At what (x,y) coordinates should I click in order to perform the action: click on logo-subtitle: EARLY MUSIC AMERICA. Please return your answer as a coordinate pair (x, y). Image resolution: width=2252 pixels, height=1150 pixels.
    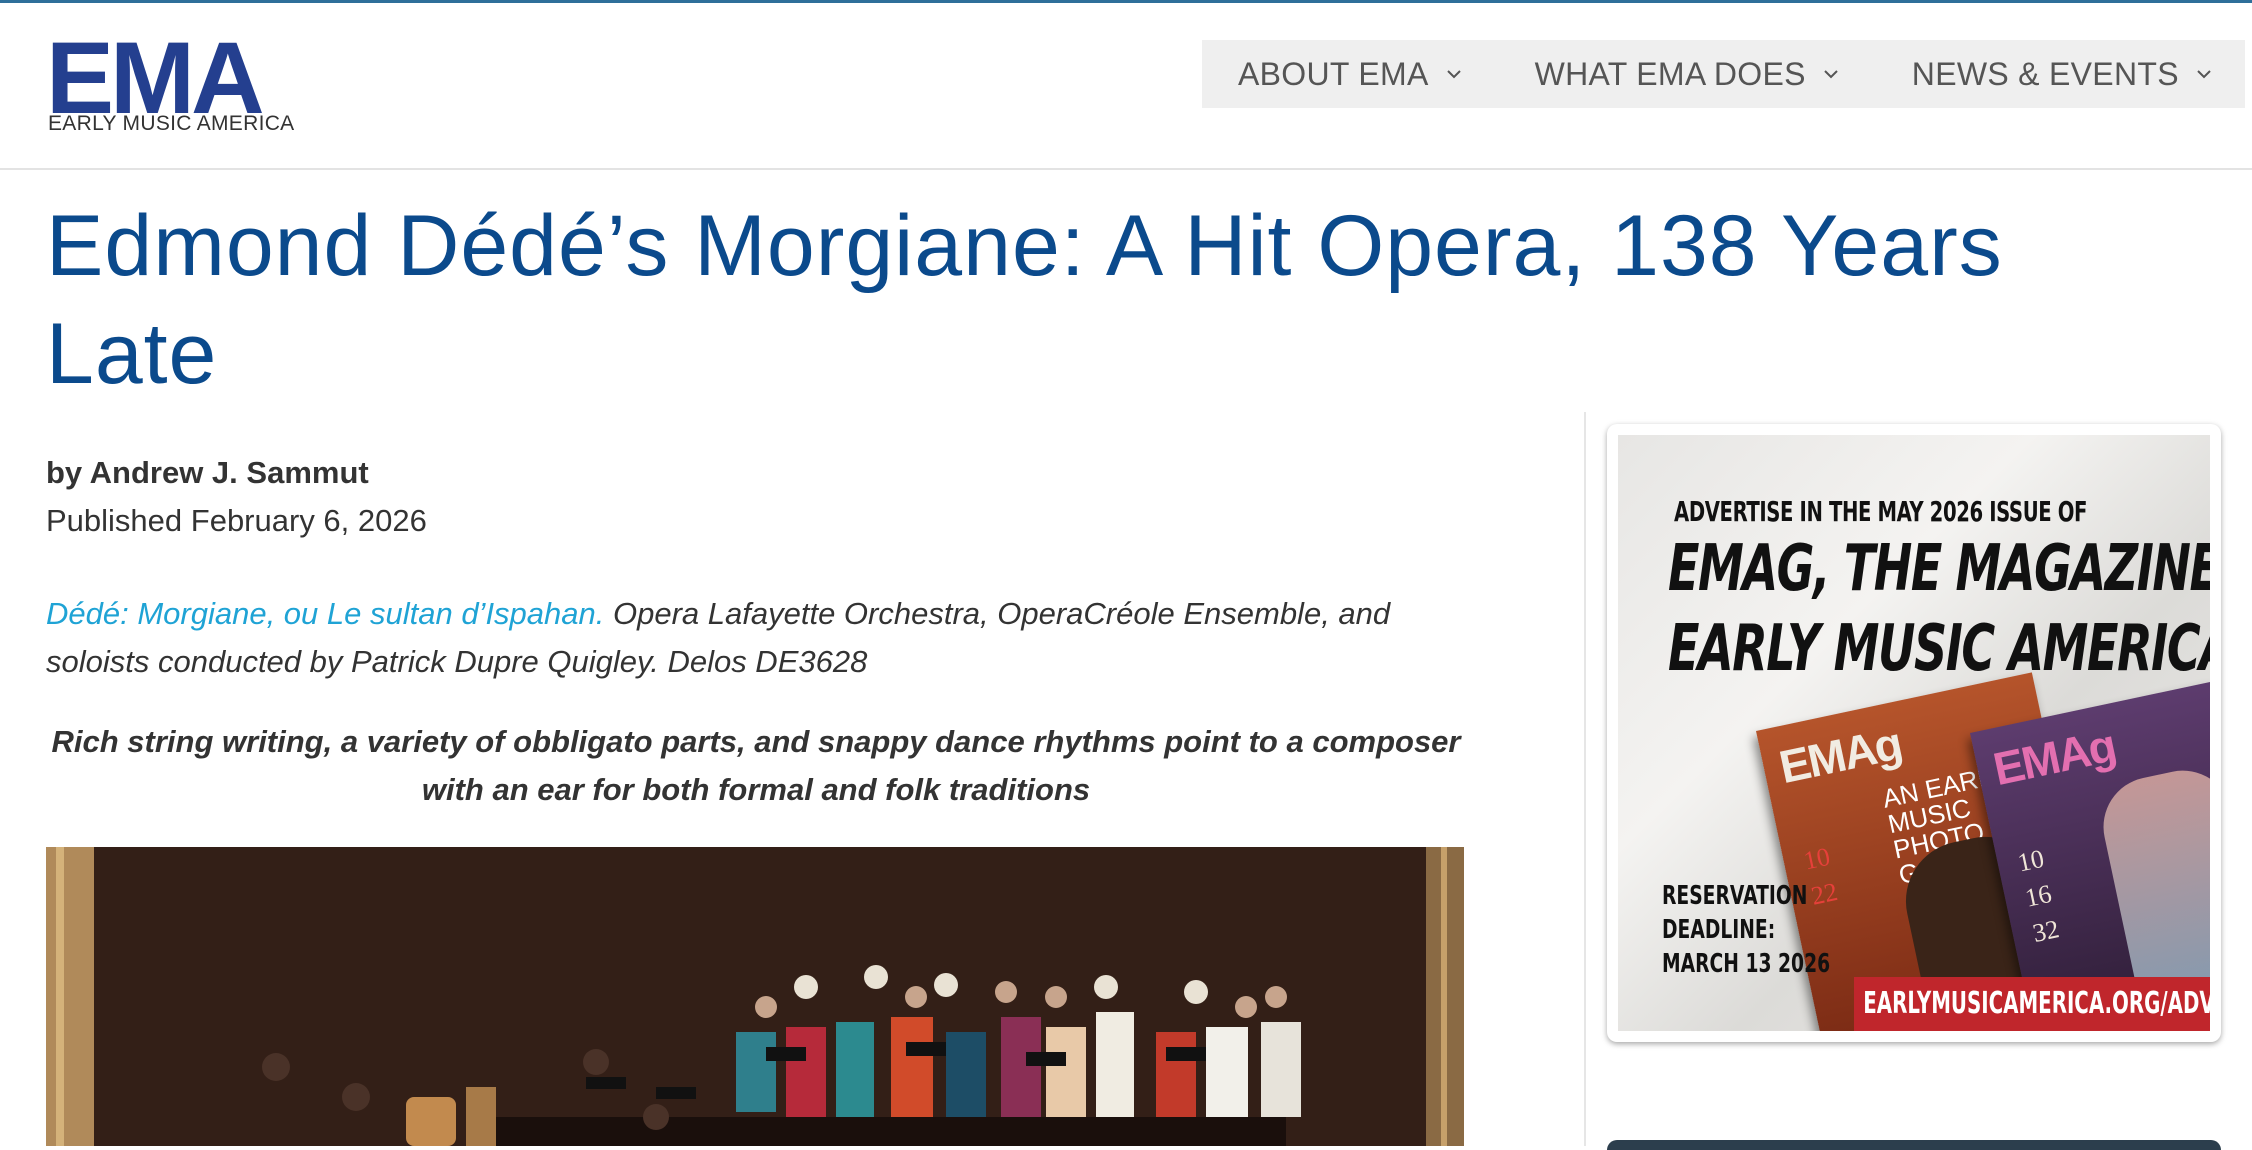
    Looking at the image, I should click on (171, 123).